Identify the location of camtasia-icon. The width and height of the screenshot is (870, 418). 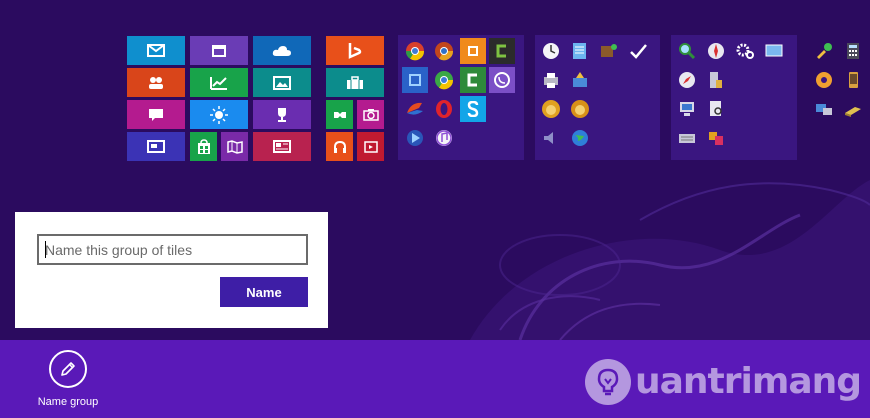
(472, 80).